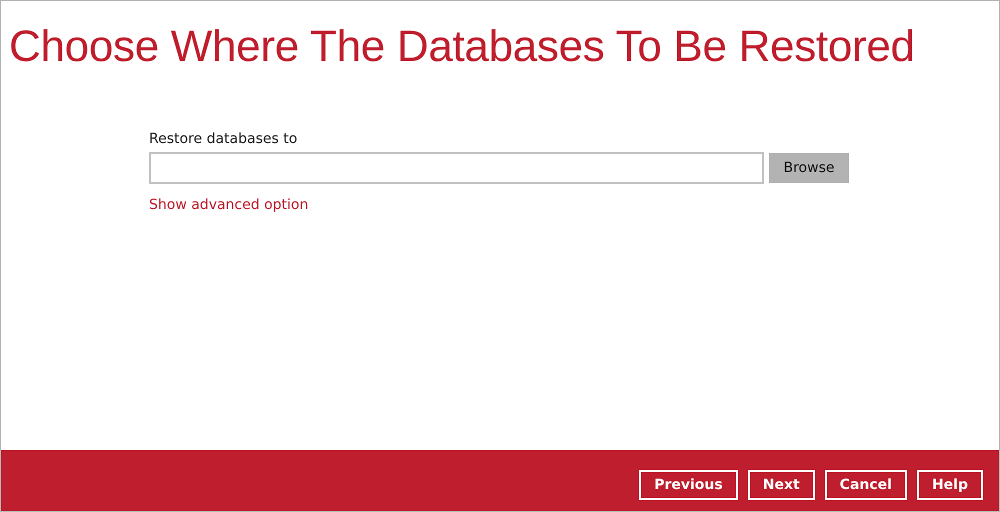 The image size is (1000, 512). What do you see at coordinates (865, 485) in the screenshot?
I see `footer-button: Cancel` at bounding box center [865, 485].